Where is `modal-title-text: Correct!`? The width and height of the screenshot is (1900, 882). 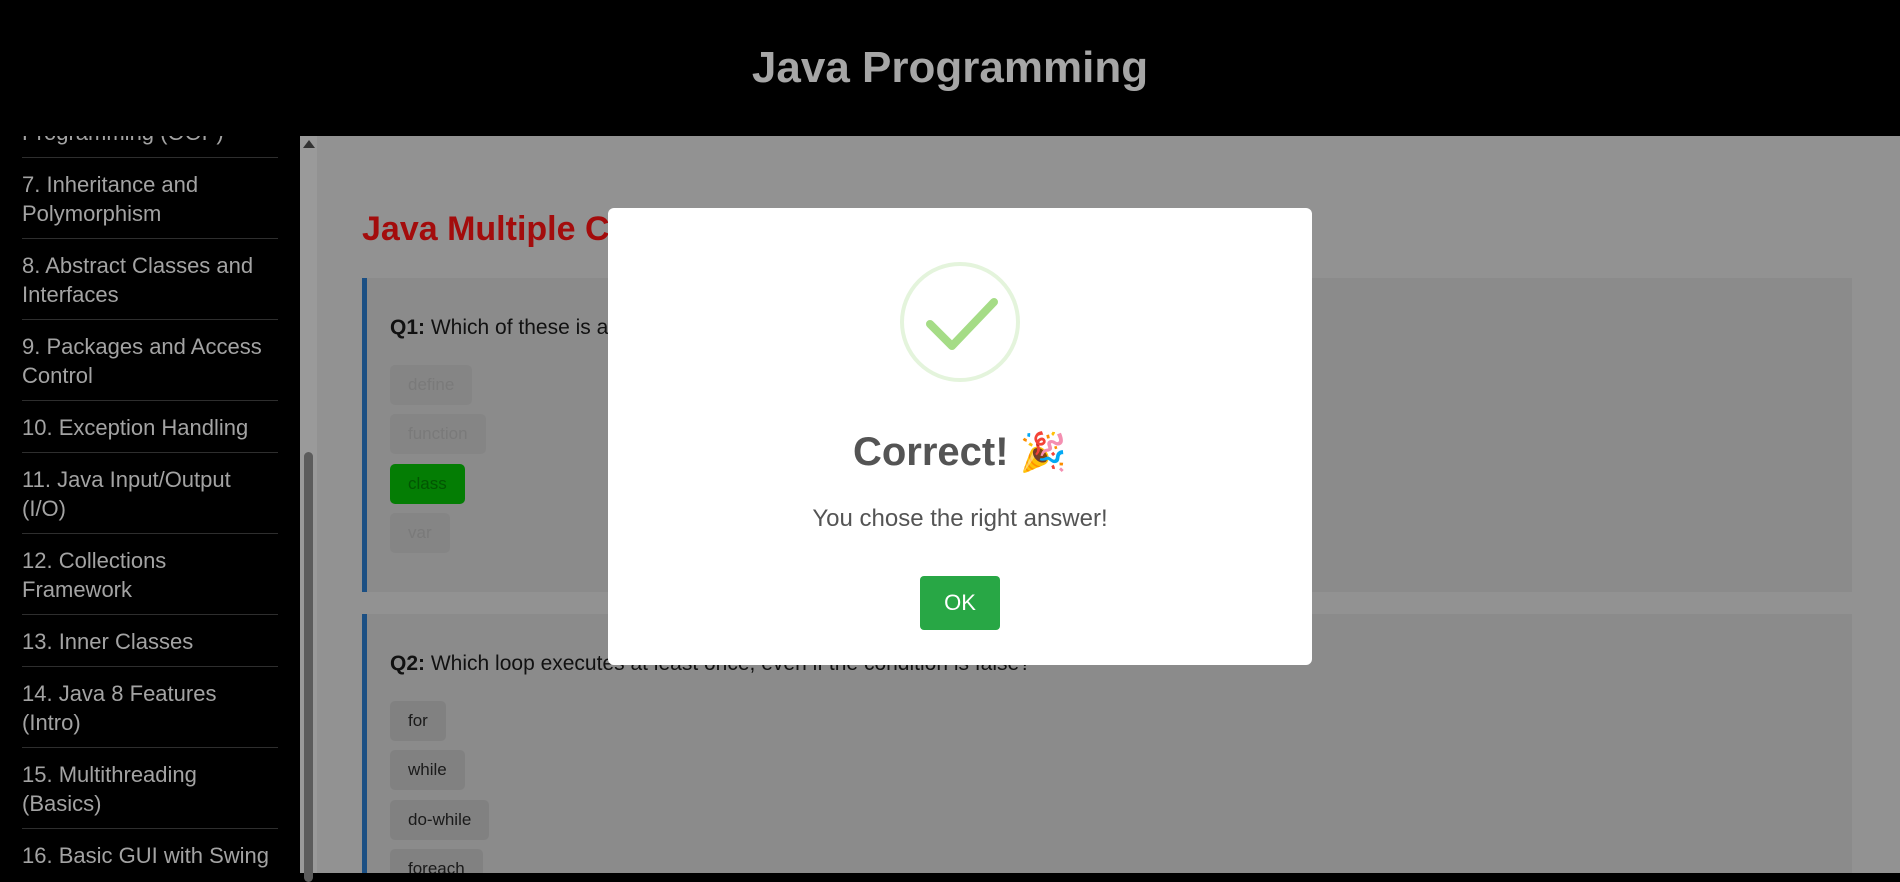
modal-title-text: Correct! is located at coordinates (930, 452).